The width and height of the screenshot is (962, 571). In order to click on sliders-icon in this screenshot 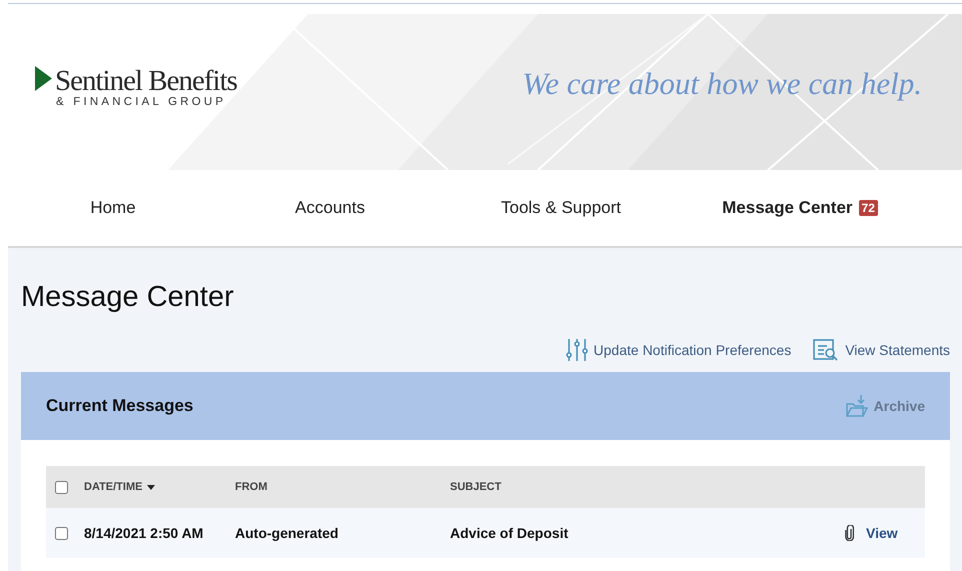, I will do `click(577, 350)`.